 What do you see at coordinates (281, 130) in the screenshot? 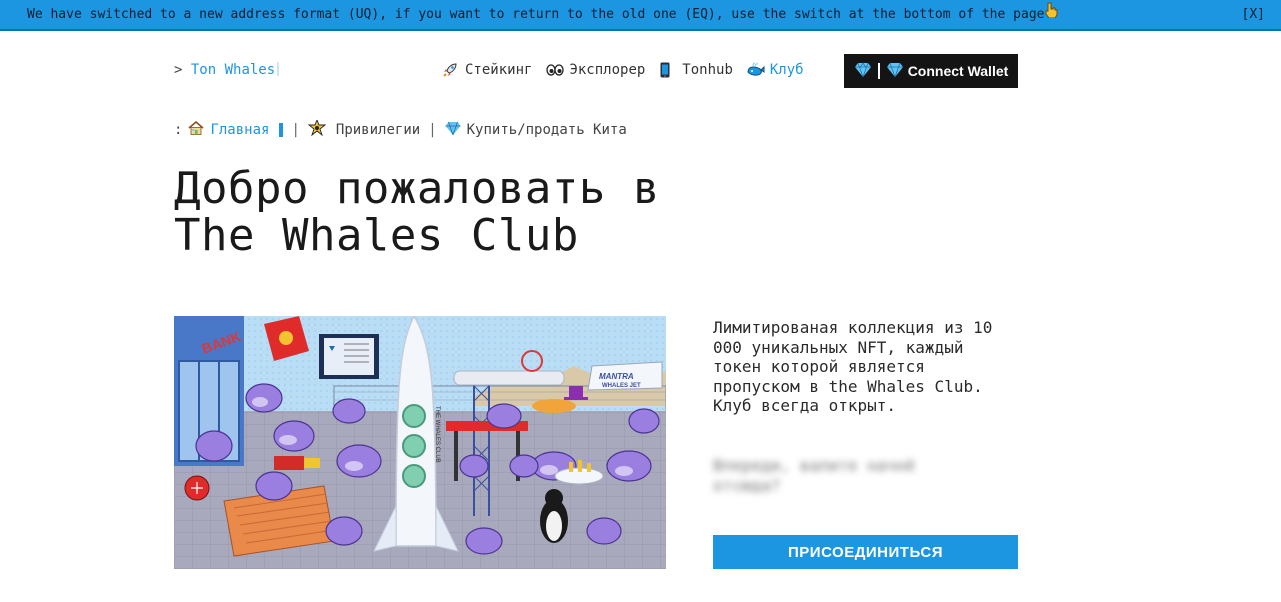
I see `active-indicator` at bounding box center [281, 130].